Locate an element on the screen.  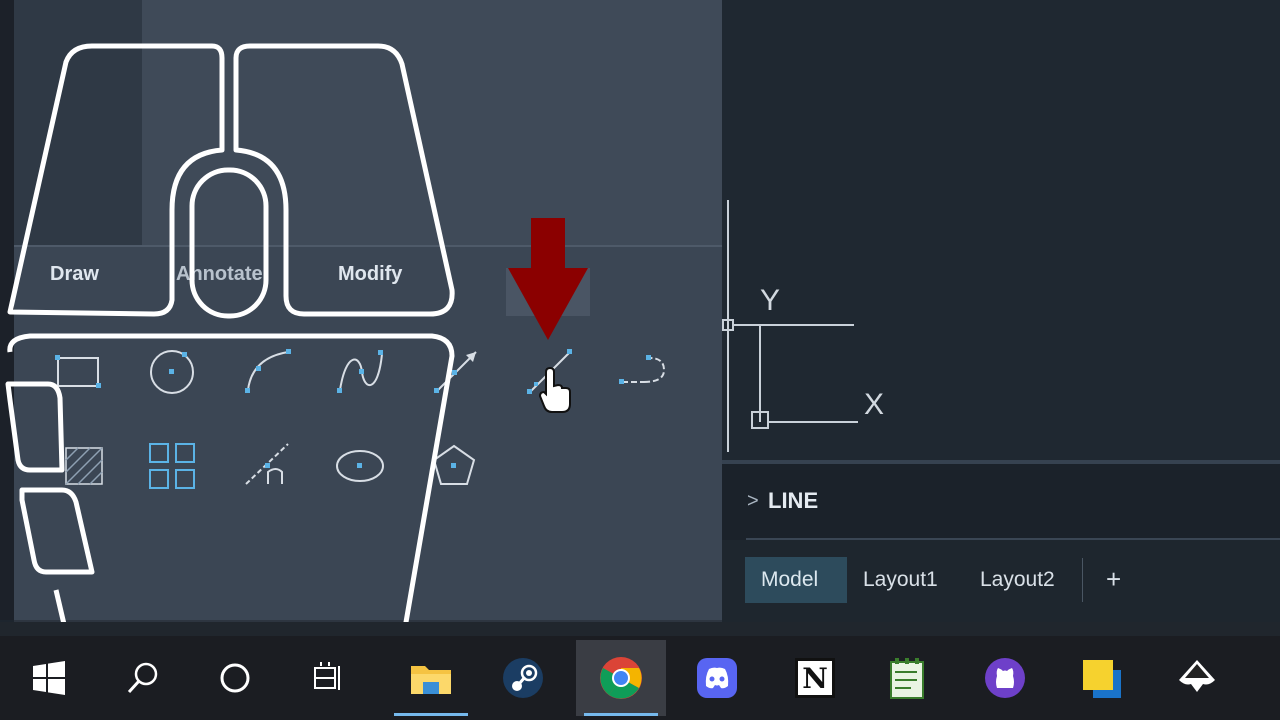
sticky-notes-icon is located at coordinates (1101, 678).